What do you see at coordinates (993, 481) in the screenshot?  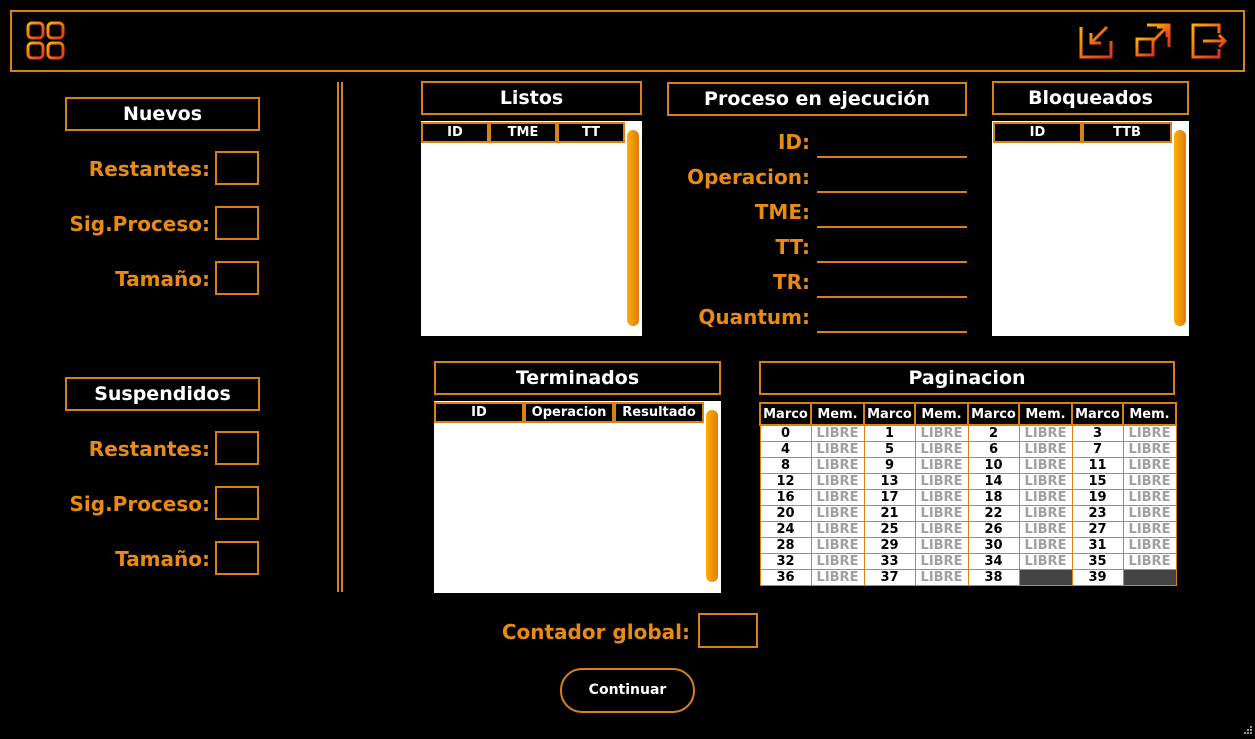 I see `pg-marco-cell: 14` at bounding box center [993, 481].